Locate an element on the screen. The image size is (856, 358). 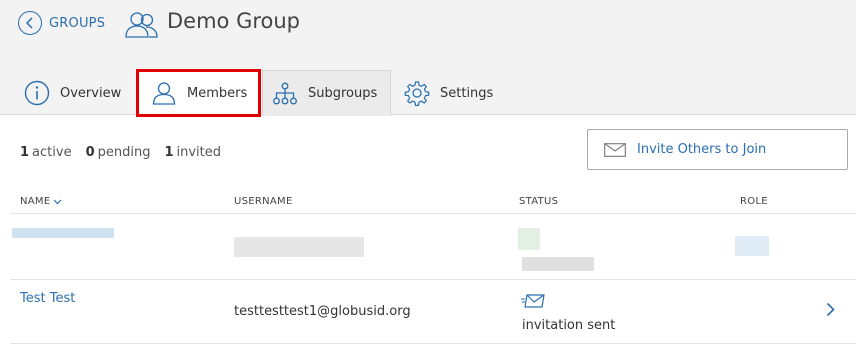
chevron-right-icon is located at coordinates (830, 309).